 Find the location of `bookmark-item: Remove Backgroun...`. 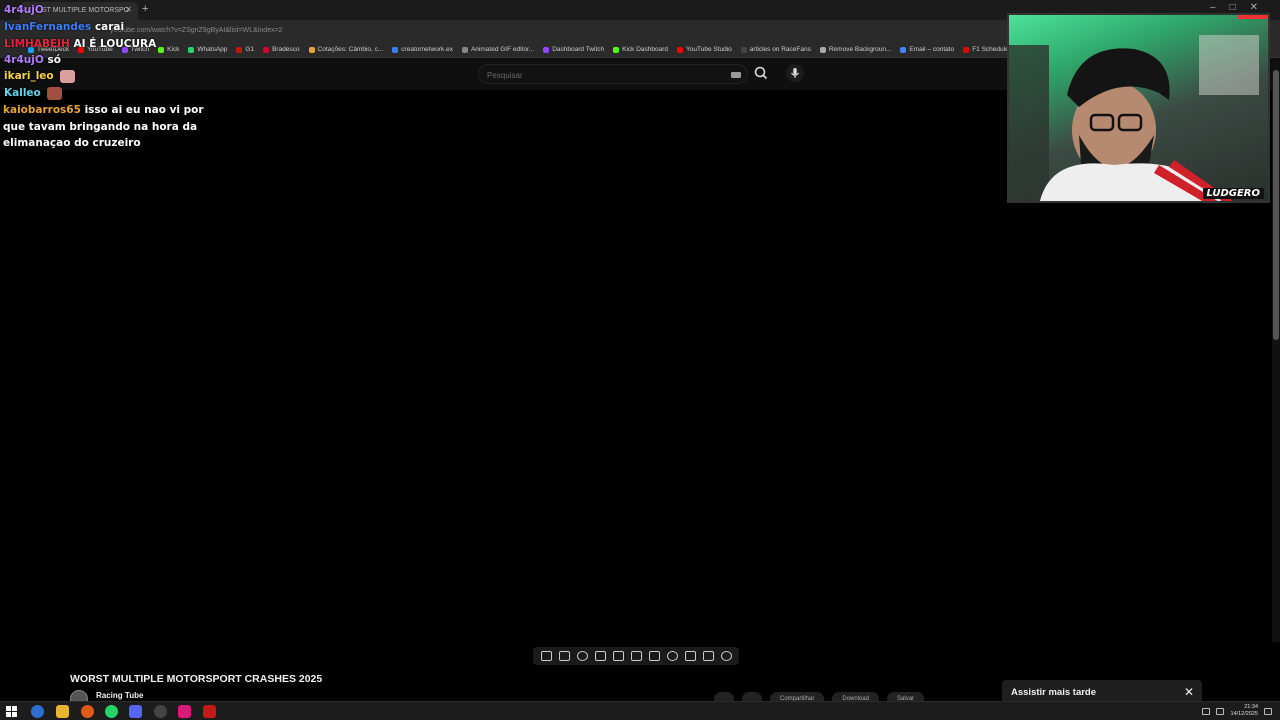

bookmark-item: Remove Backgroun... is located at coordinates (855, 49).